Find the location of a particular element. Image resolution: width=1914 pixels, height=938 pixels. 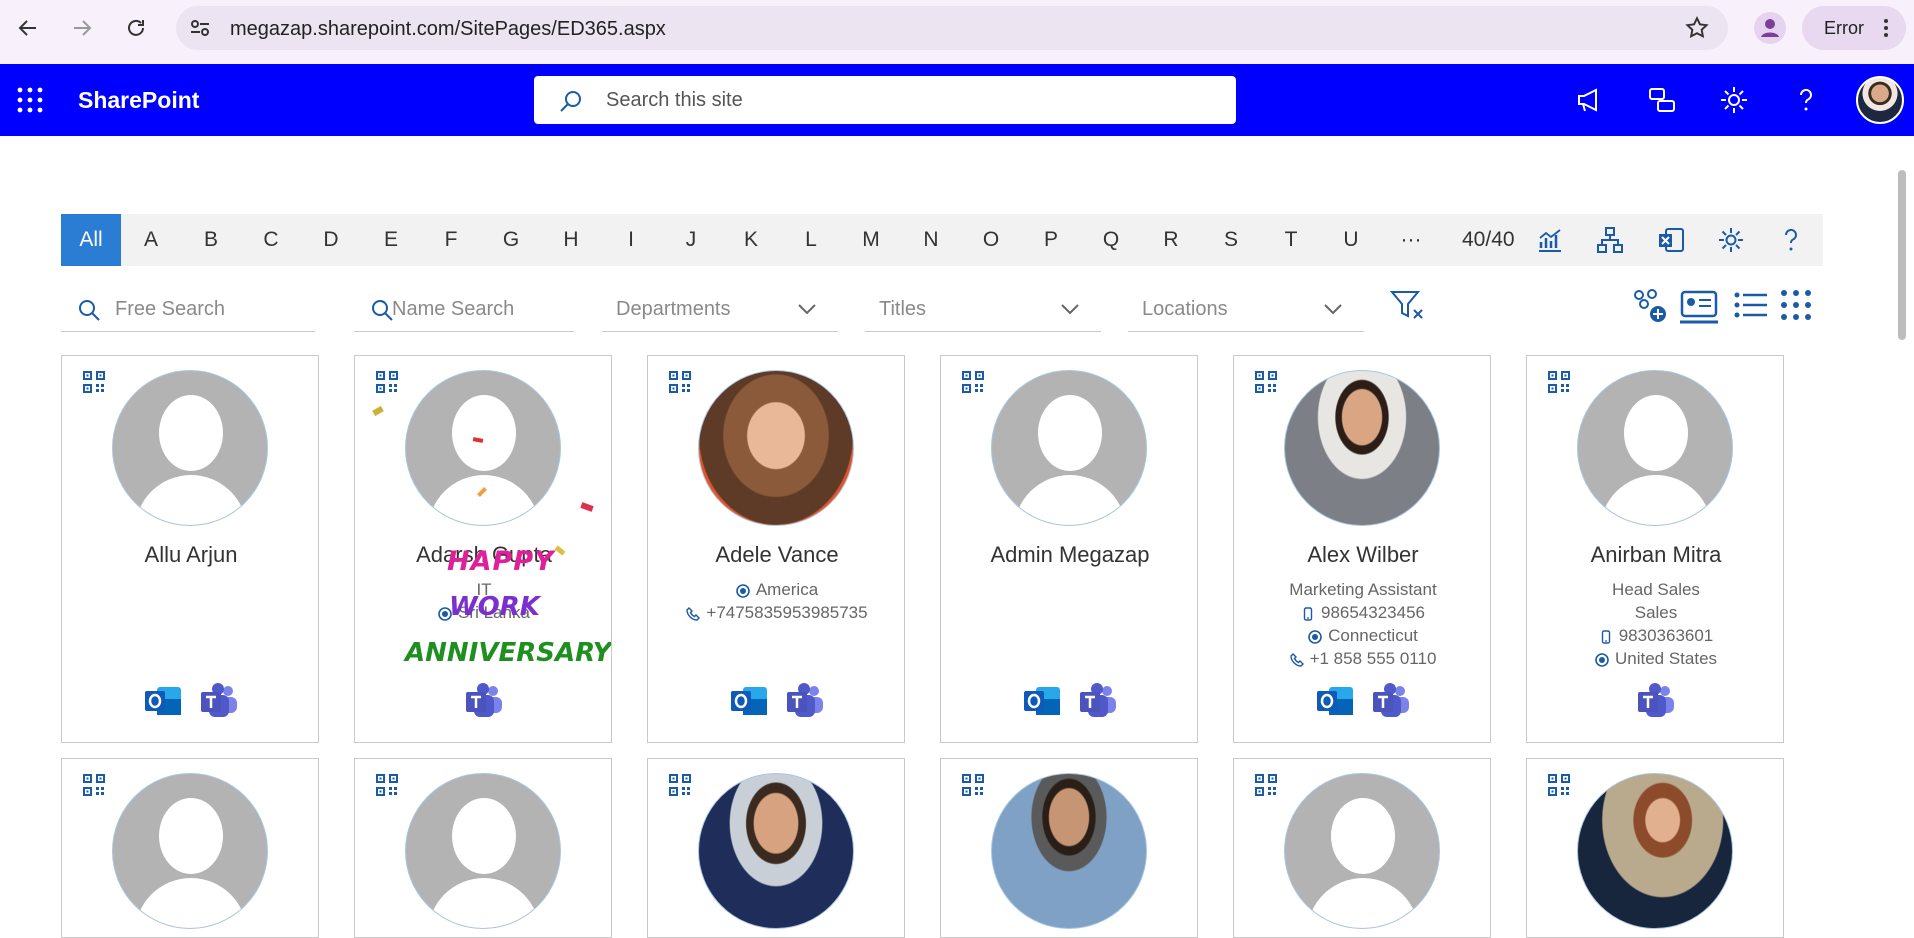

employee-name: Anirban Mitra is located at coordinates (1655, 555).